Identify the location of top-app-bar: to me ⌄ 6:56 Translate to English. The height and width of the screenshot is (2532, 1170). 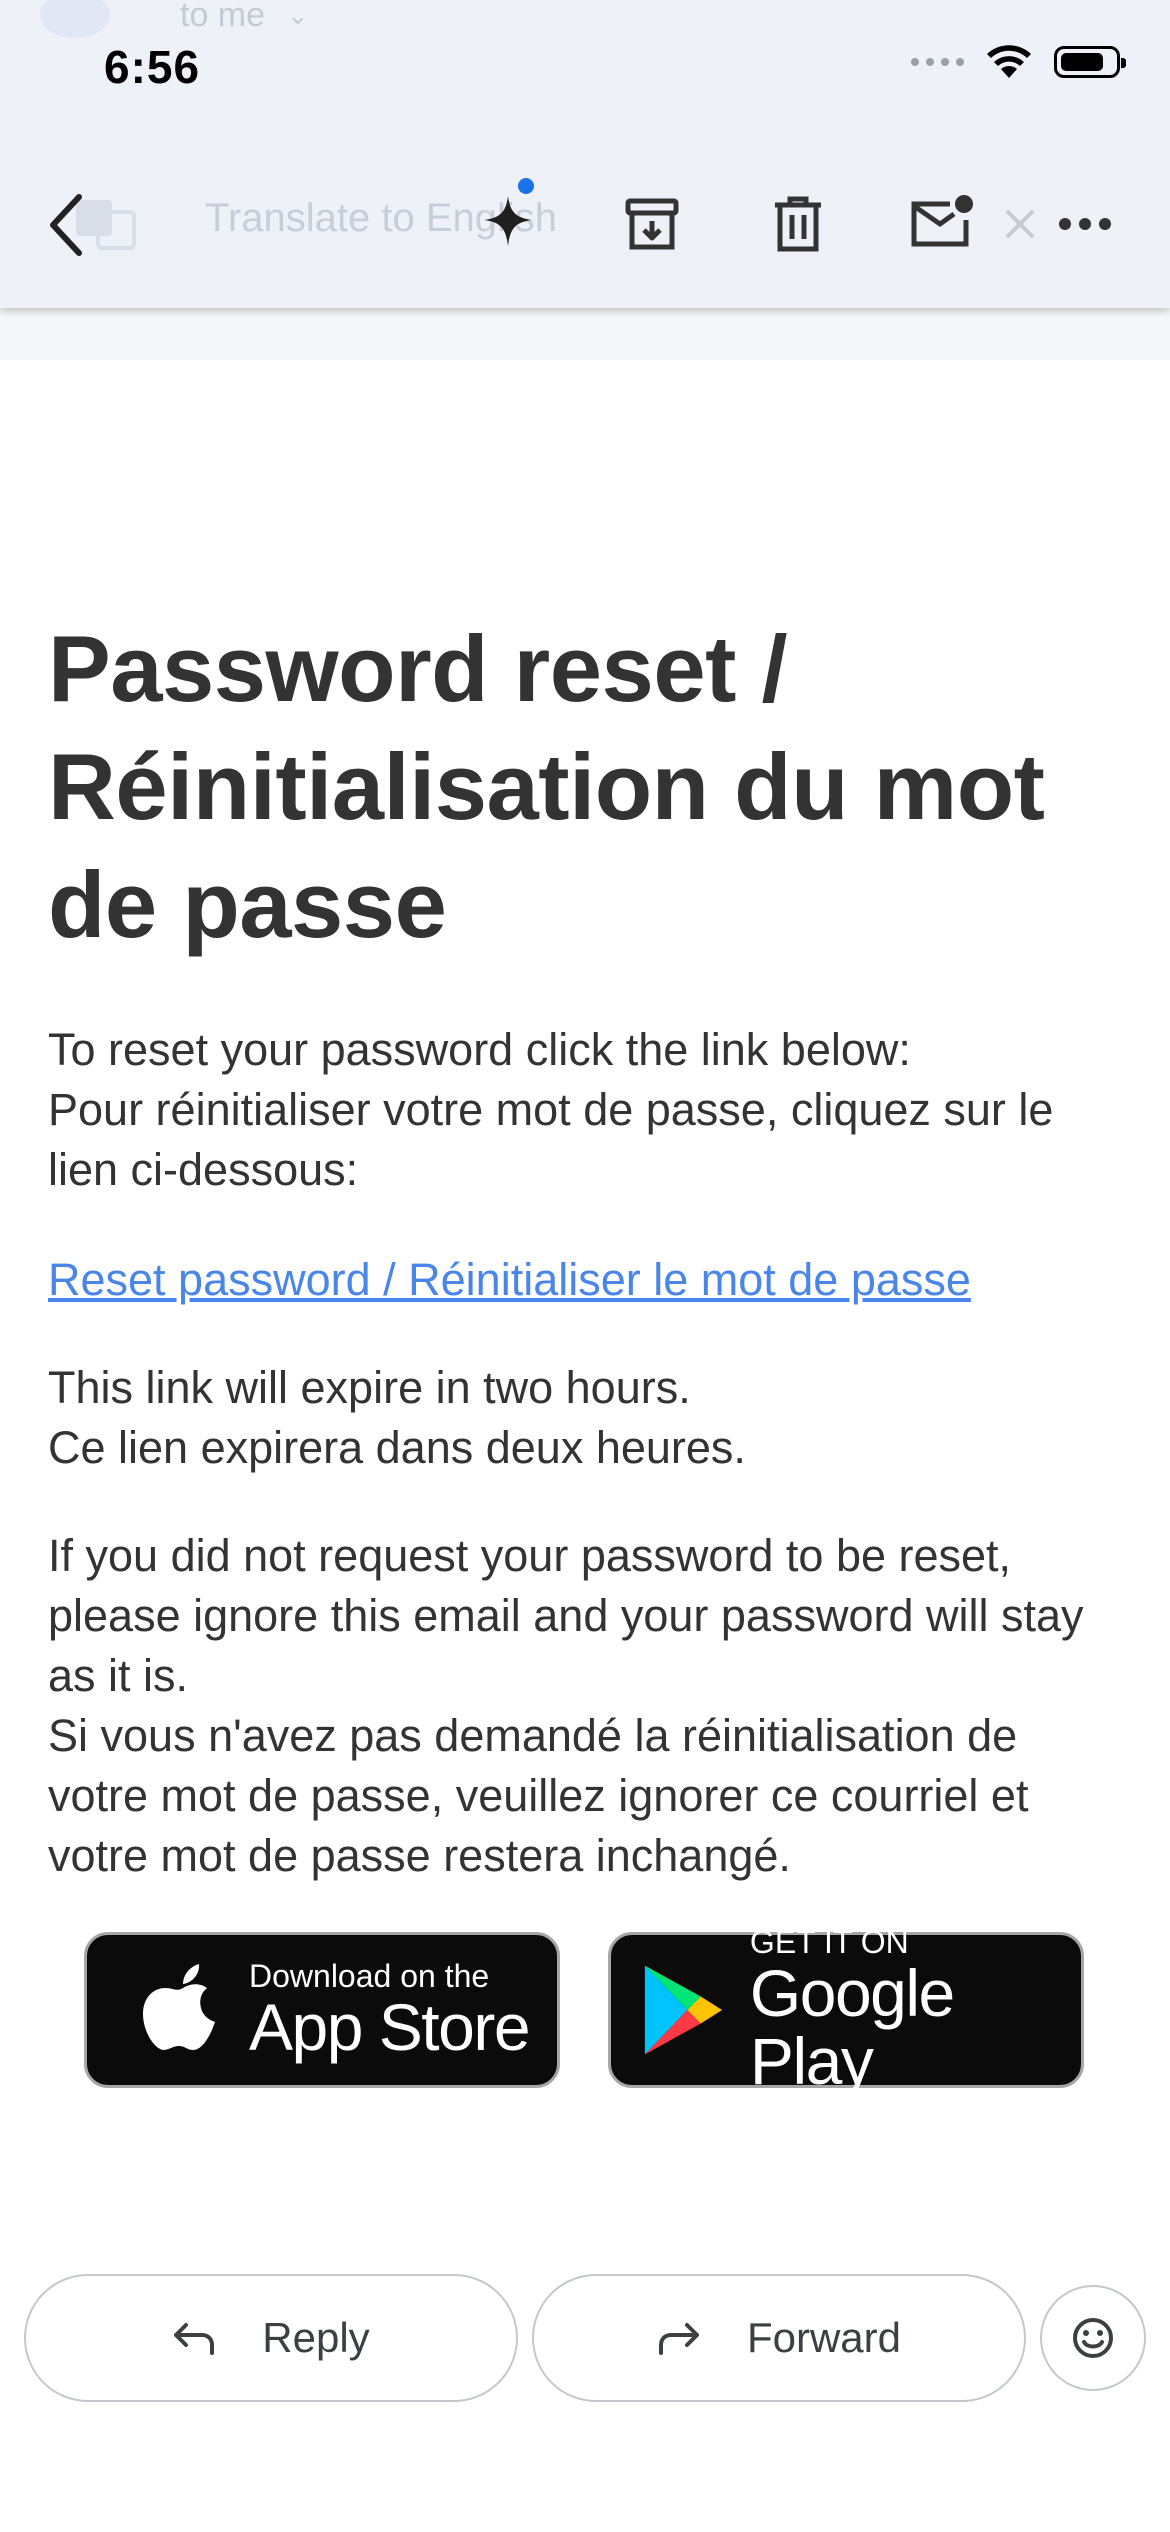
(585, 154).